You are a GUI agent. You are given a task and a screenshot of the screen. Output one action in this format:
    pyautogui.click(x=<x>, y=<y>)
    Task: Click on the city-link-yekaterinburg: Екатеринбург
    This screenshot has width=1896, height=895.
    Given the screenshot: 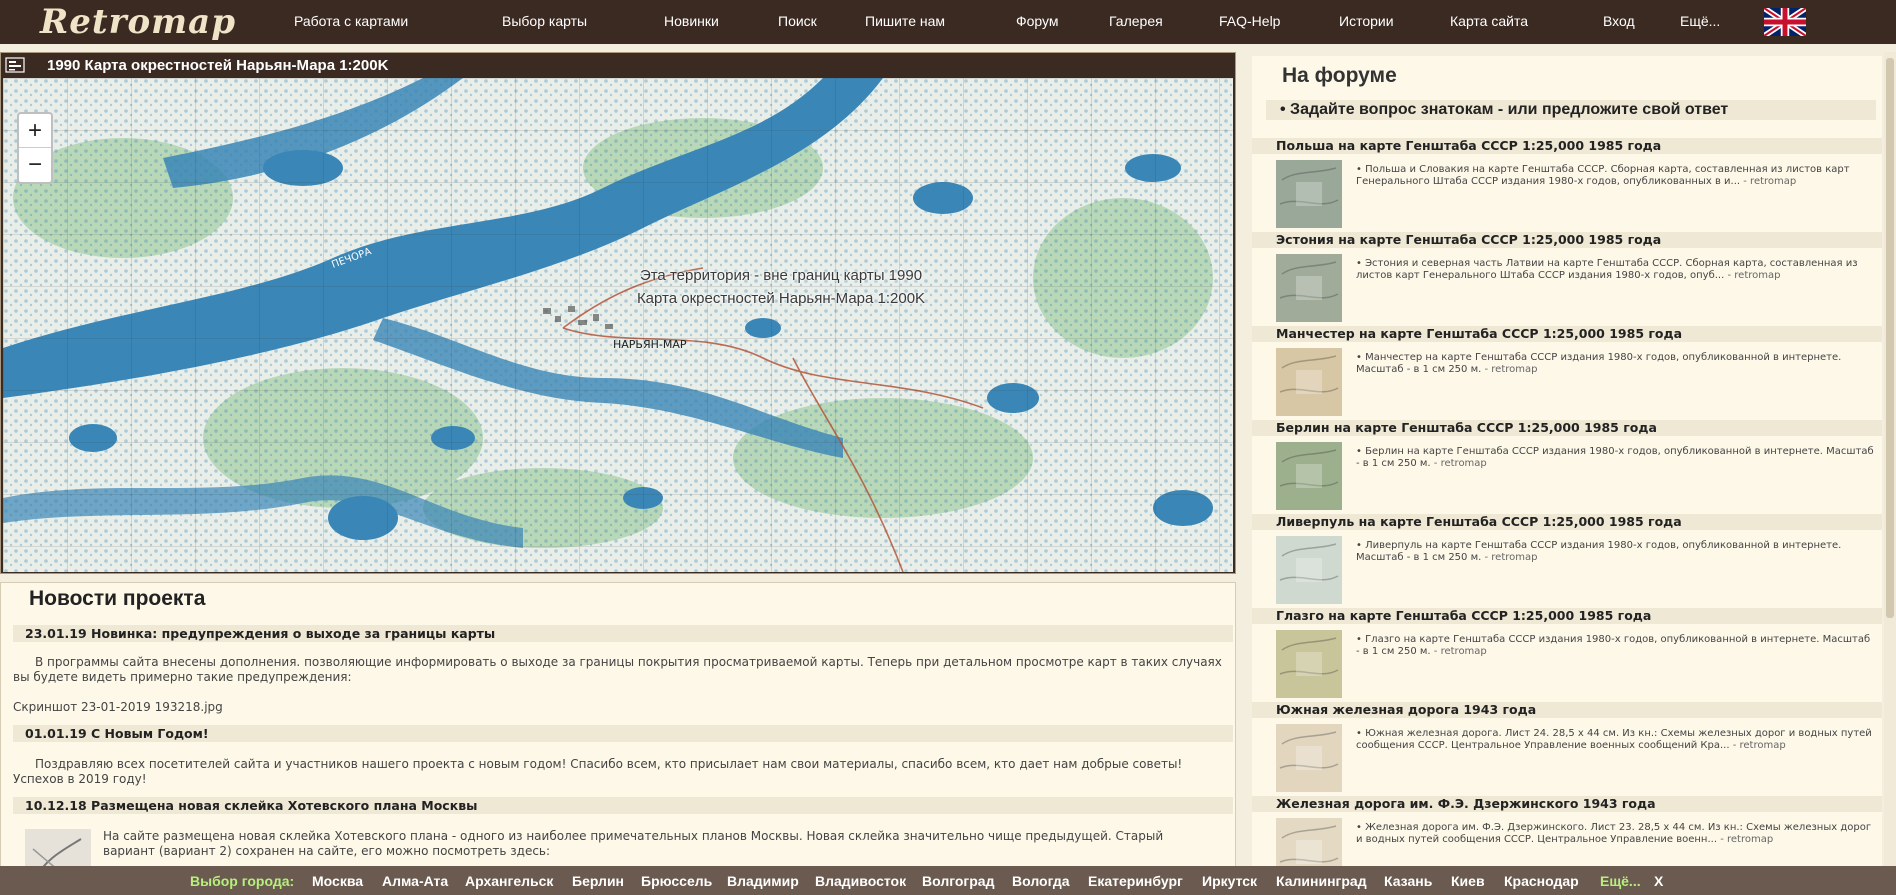 What is the action you would take?
    pyautogui.click(x=1135, y=881)
    